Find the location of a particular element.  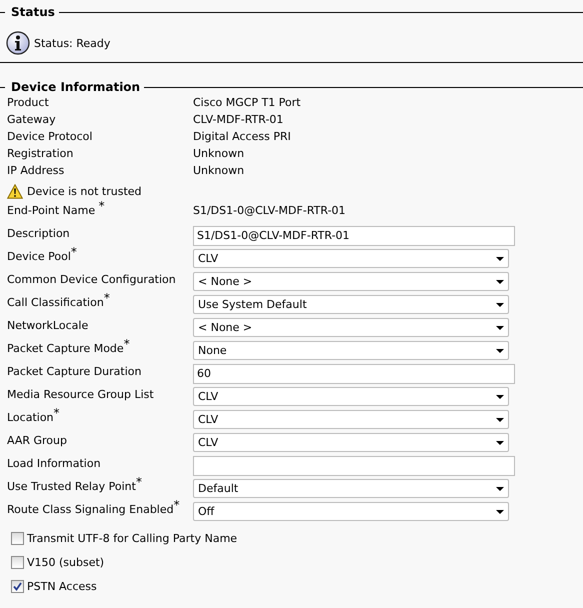

dropdown: Use System Default is located at coordinates (351, 304).